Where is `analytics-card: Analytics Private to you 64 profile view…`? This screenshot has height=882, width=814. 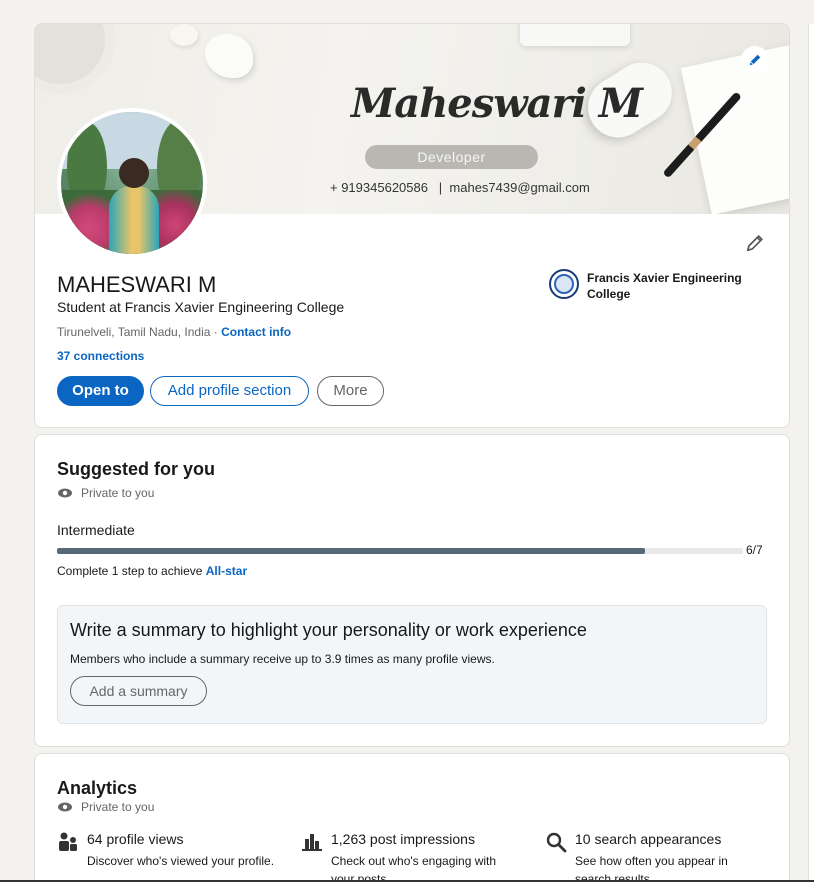 analytics-card: Analytics Private to you 64 profile view… is located at coordinates (412, 817).